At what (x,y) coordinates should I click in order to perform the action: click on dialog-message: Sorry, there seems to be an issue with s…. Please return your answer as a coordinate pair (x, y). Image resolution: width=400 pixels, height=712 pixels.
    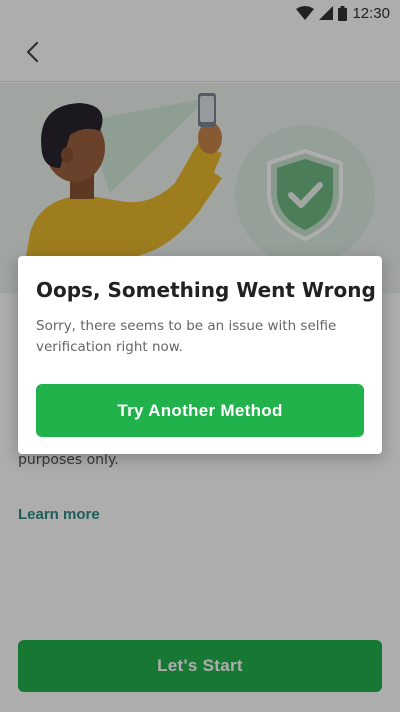
    Looking at the image, I should click on (186, 336).